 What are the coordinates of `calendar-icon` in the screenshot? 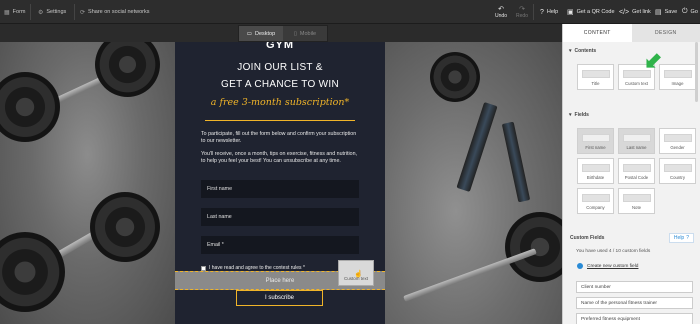 It's located at (595, 168).